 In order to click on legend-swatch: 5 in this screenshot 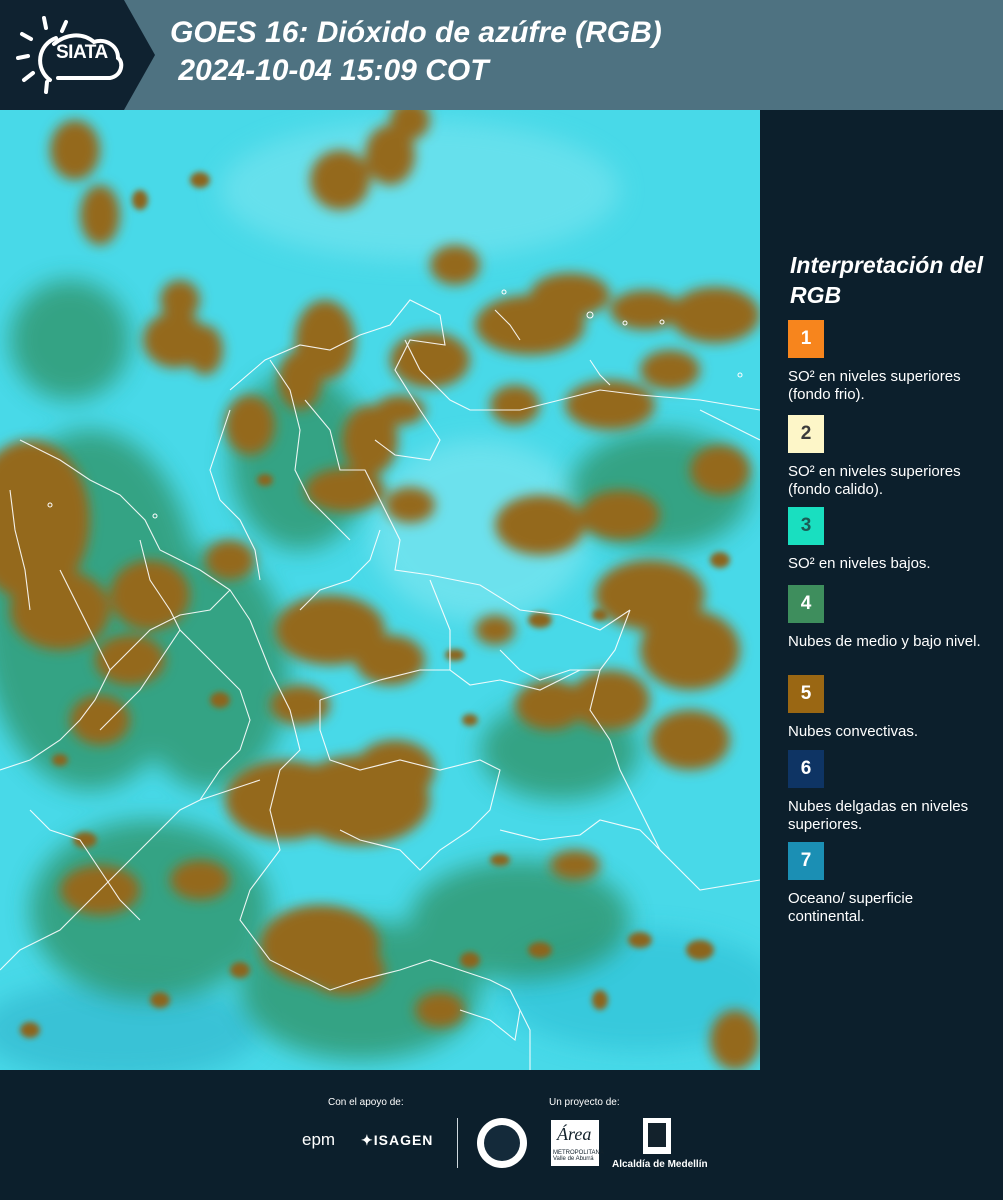, I will do `click(806, 694)`.